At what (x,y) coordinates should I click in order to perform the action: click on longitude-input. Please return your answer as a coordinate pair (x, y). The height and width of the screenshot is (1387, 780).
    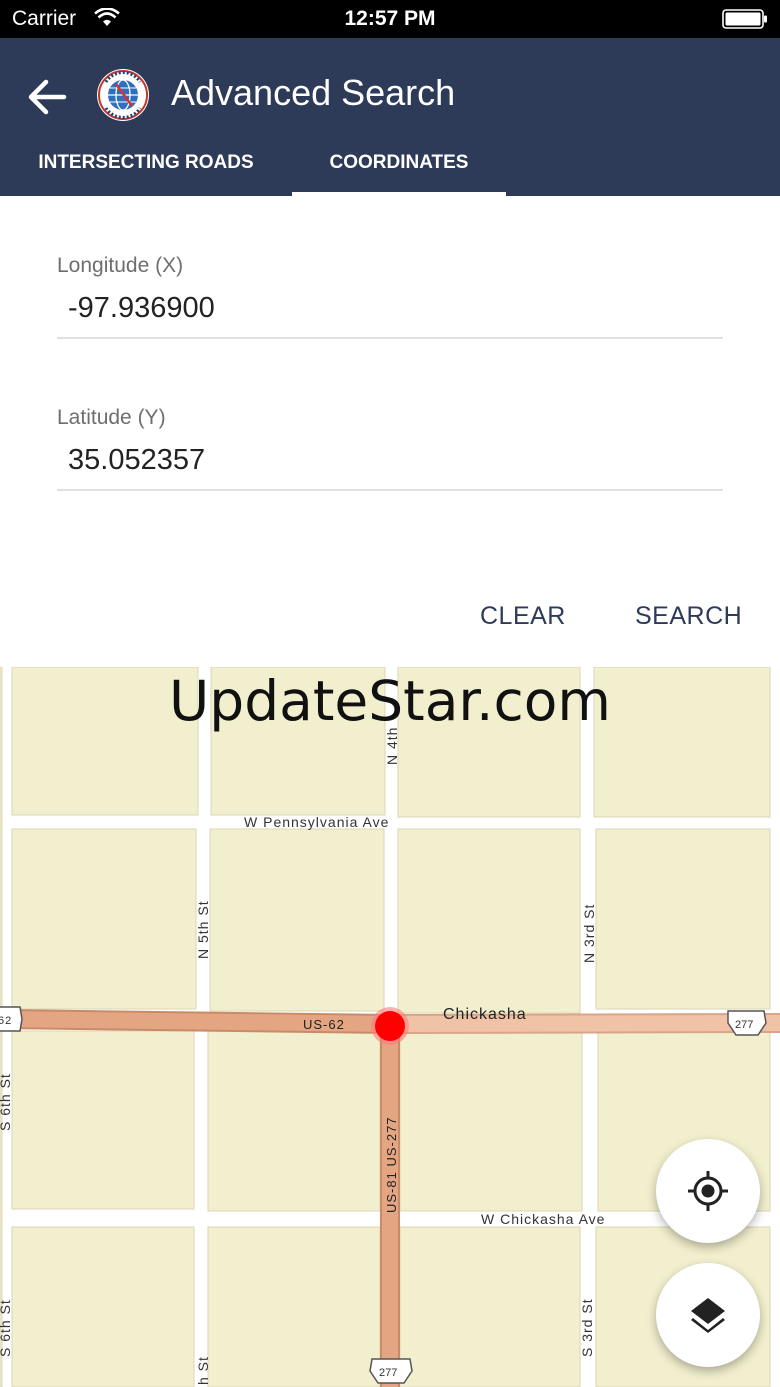
    Looking at the image, I should click on (390, 315).